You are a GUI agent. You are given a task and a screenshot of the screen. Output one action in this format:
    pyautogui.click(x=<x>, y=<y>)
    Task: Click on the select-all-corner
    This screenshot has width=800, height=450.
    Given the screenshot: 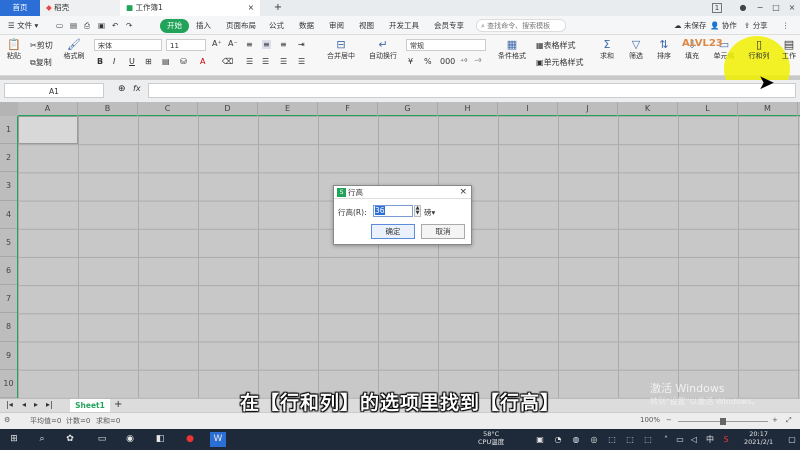 What is the action you would take?
    pyautogui.click(x=9, y=109)
    